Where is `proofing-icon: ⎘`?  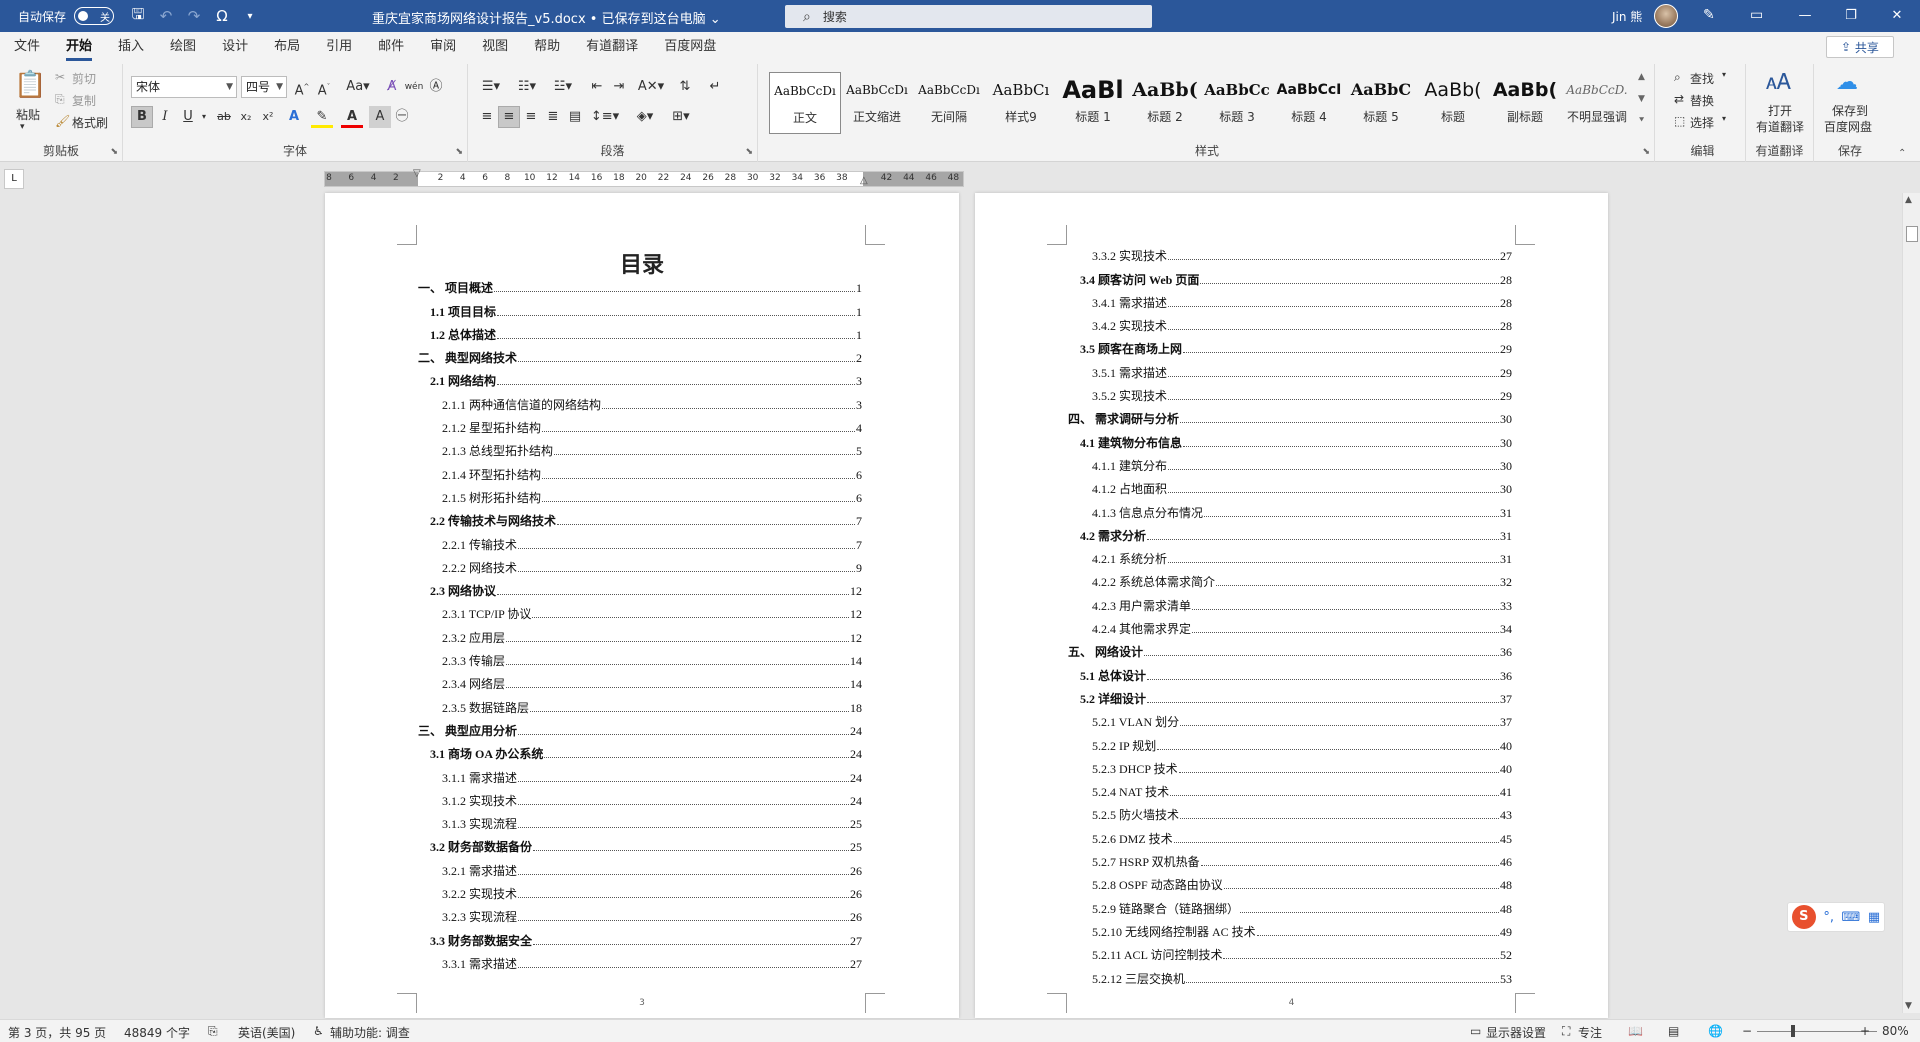 proofing-icon: ⎘ is located at coordinates (213, 1031).